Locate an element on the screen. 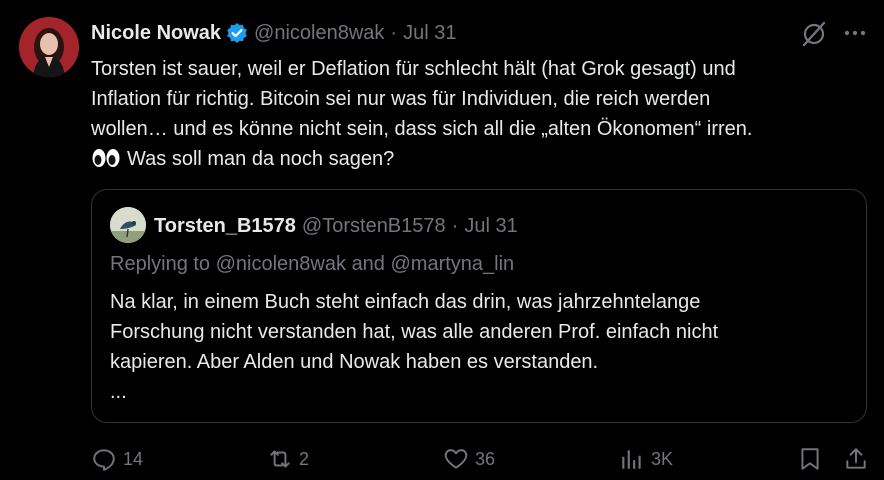 This screenshot has height=480, width=884. repost-icon is located at coordinates (280, 459).